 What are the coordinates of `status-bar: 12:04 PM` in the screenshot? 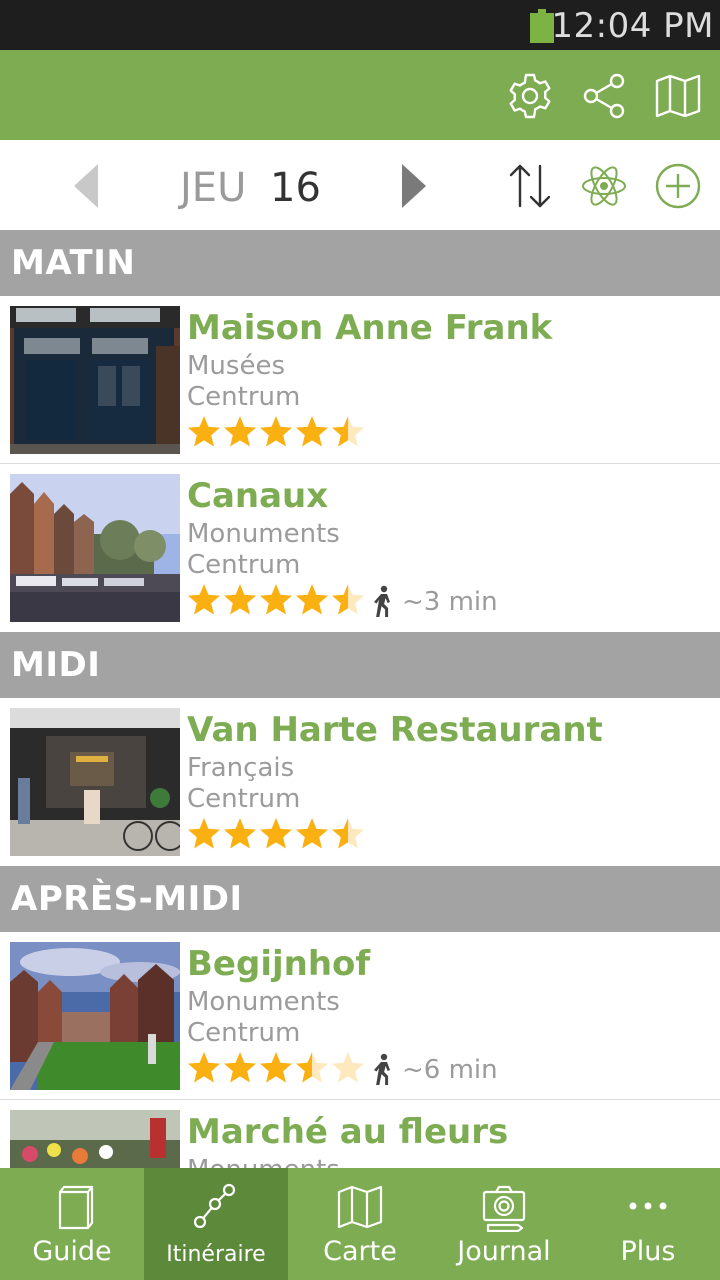 It's located at (360, 25).